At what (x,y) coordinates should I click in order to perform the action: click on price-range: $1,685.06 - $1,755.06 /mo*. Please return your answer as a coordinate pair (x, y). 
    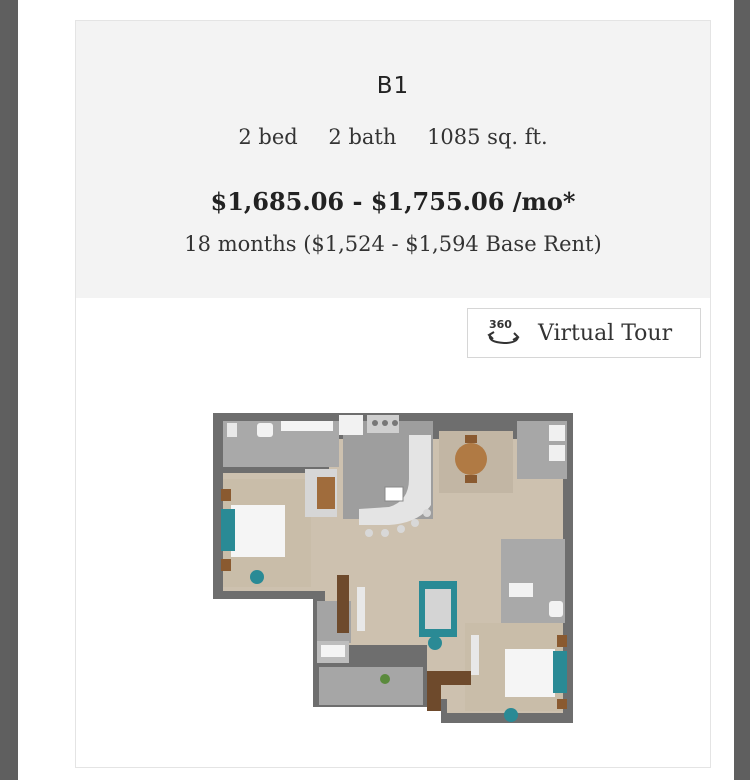
    Looking at the image, I should click on (393, 201).